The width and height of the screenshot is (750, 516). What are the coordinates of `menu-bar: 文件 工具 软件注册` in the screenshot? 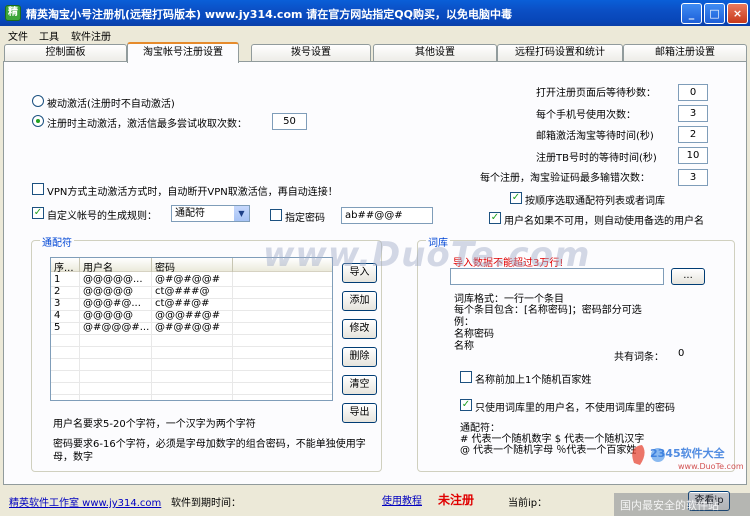 It's located at (375, 34).